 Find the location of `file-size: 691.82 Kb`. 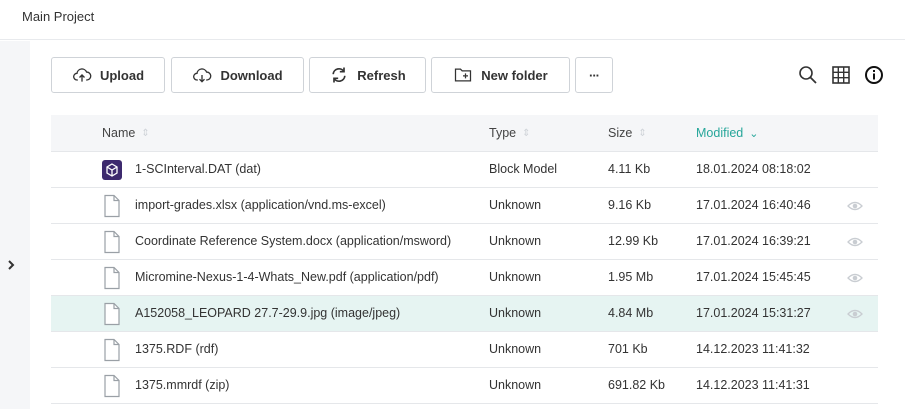

file-size: 691.82 Kb is located at coordinates (636, 385).